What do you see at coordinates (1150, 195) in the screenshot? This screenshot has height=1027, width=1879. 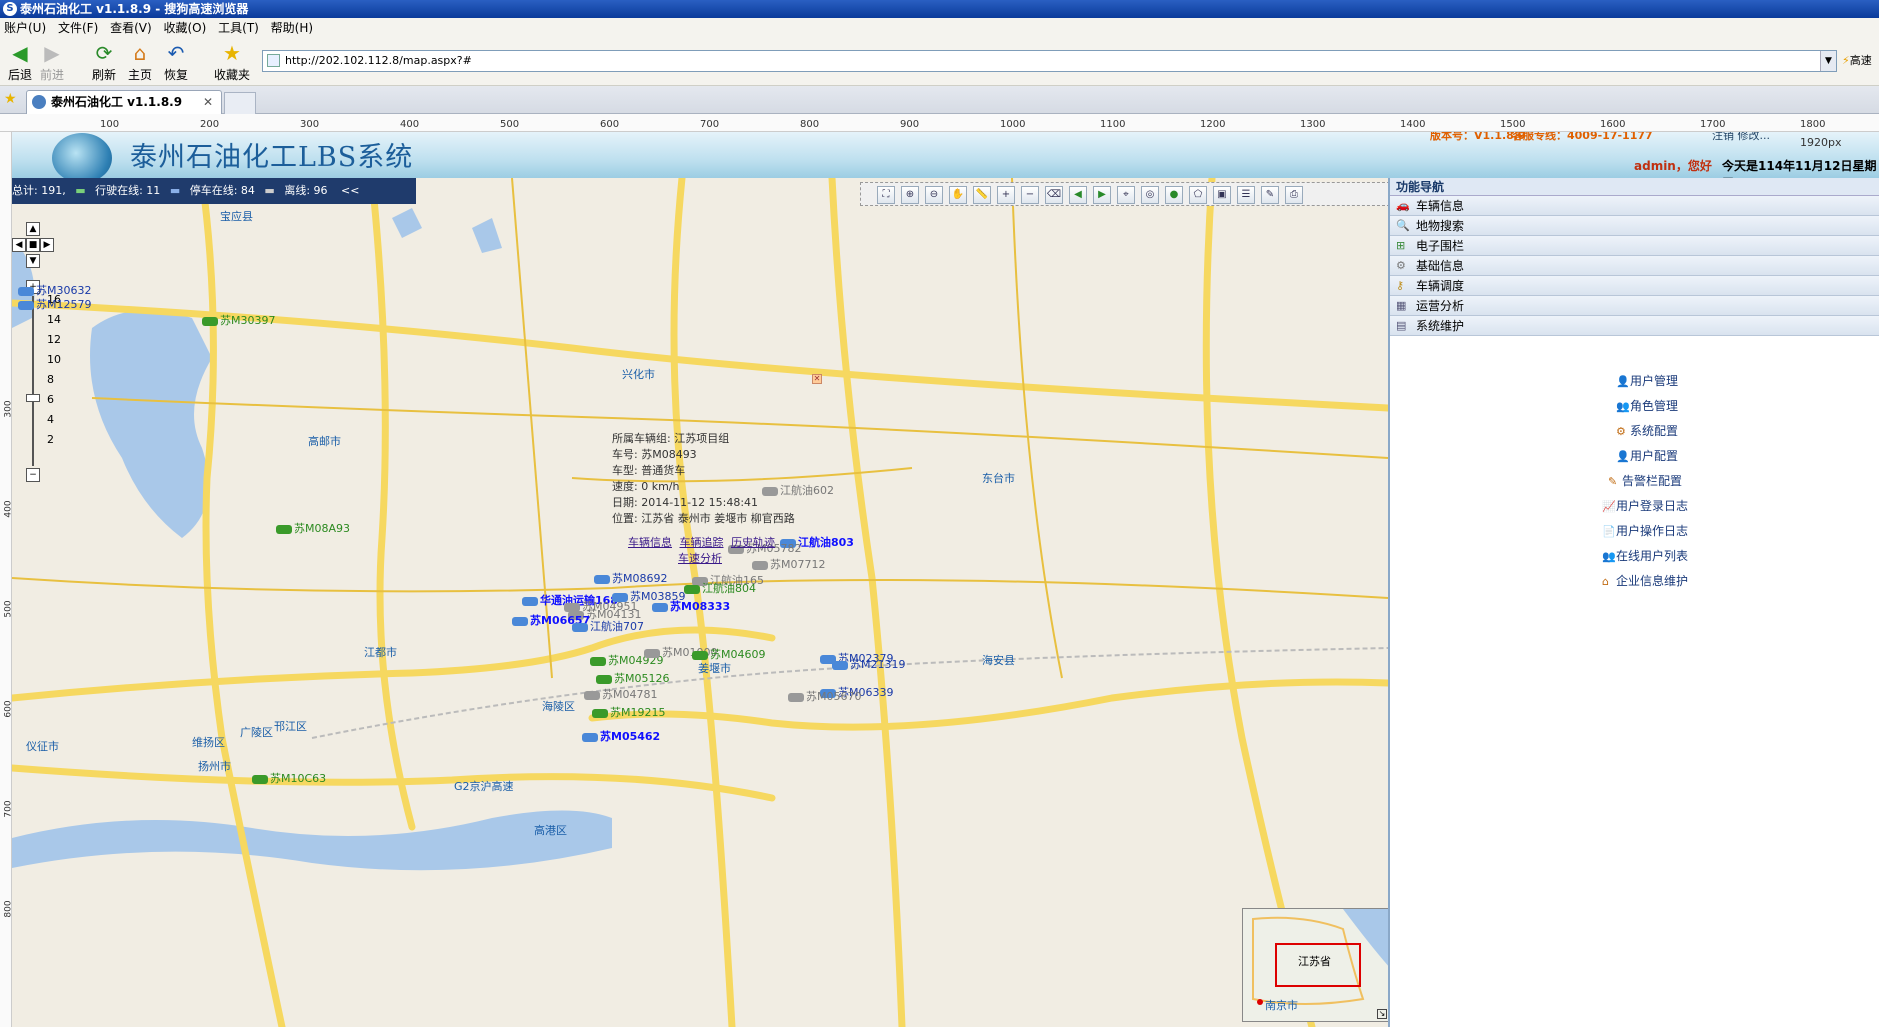 I see `locate-icon: ◎` at bounding box center [1150, 195].